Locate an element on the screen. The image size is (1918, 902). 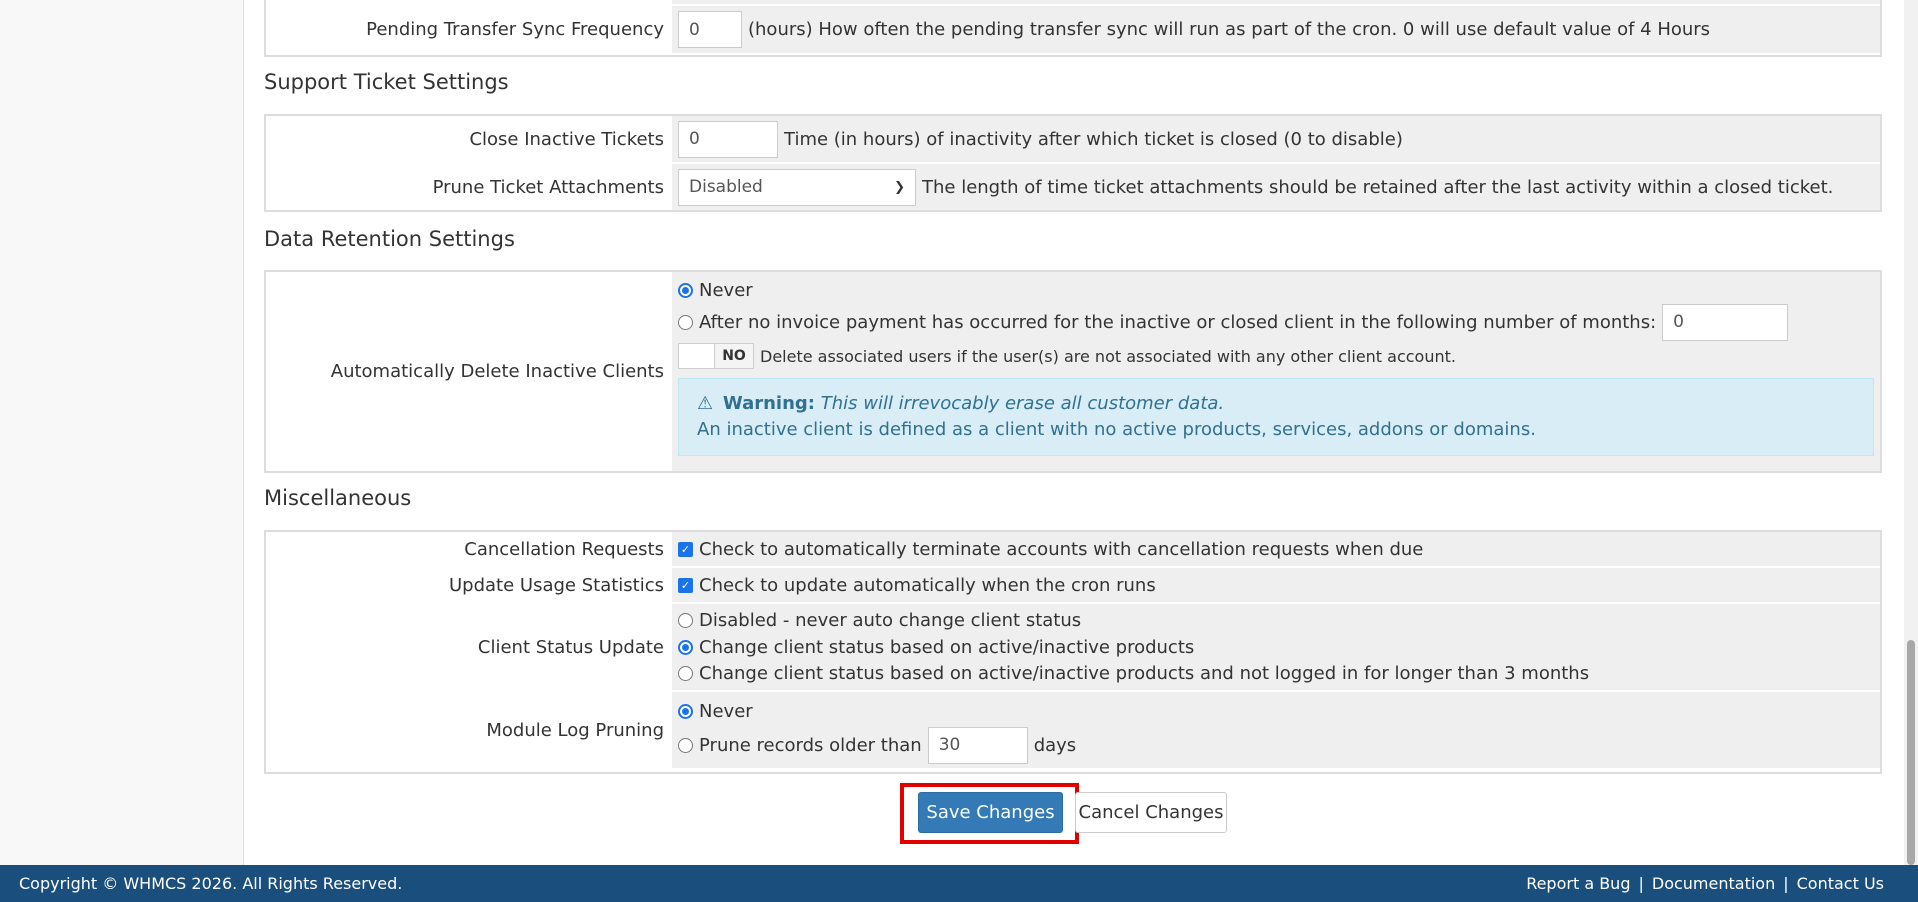
support-ticket-title: Support Ticket Settings is located at coordinates (386, 82).